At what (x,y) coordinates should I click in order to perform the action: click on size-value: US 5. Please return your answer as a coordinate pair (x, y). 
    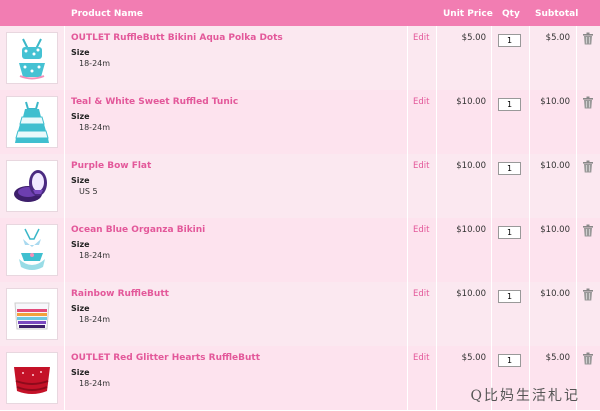
    Looking at the image, I should click on (88, 191).